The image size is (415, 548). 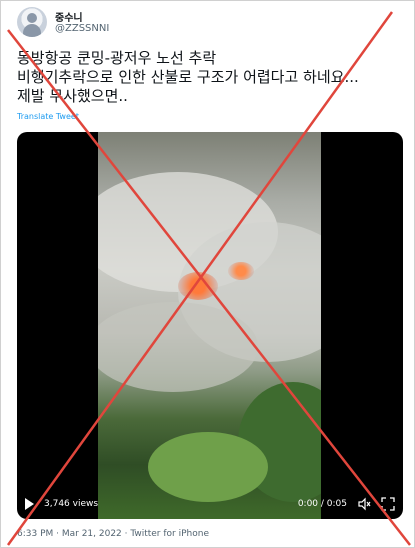 I want to click on avatar-body-shape, so click(x=32, y=30).